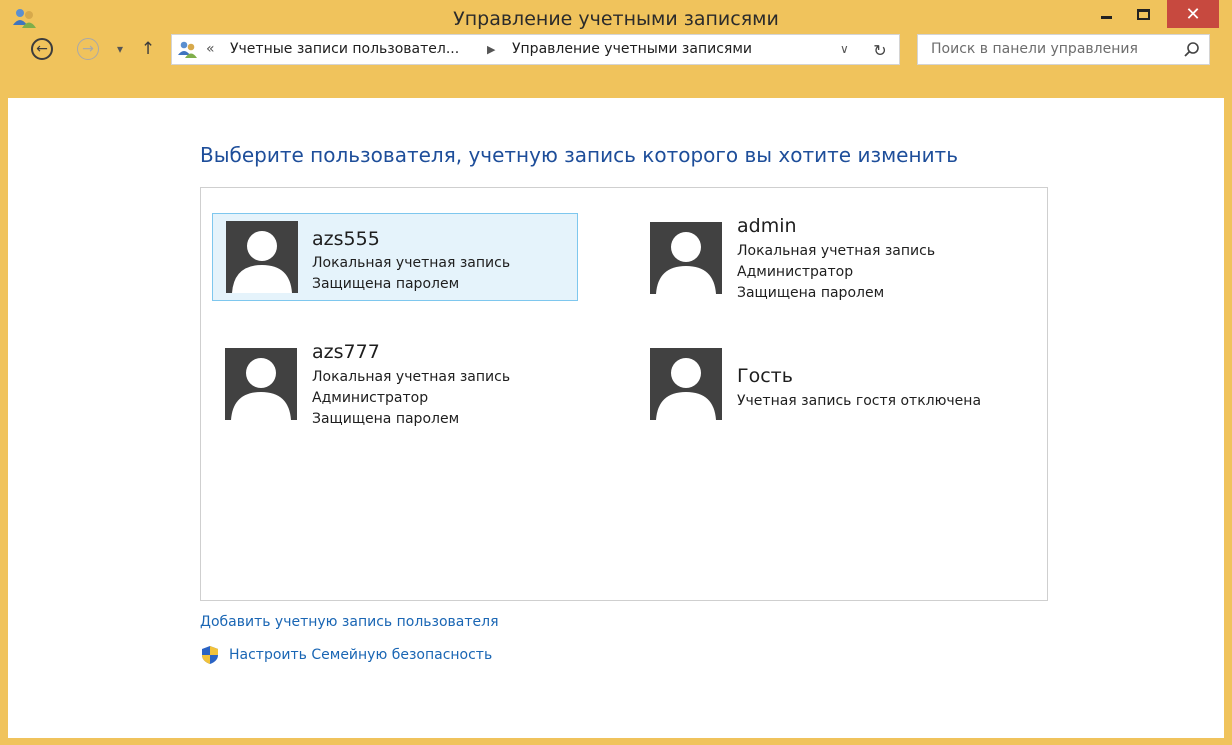  What do you see at coordinates (346, 352) in the screenshot?
I see `account-name: azs777` at bounding box center [346, 352].